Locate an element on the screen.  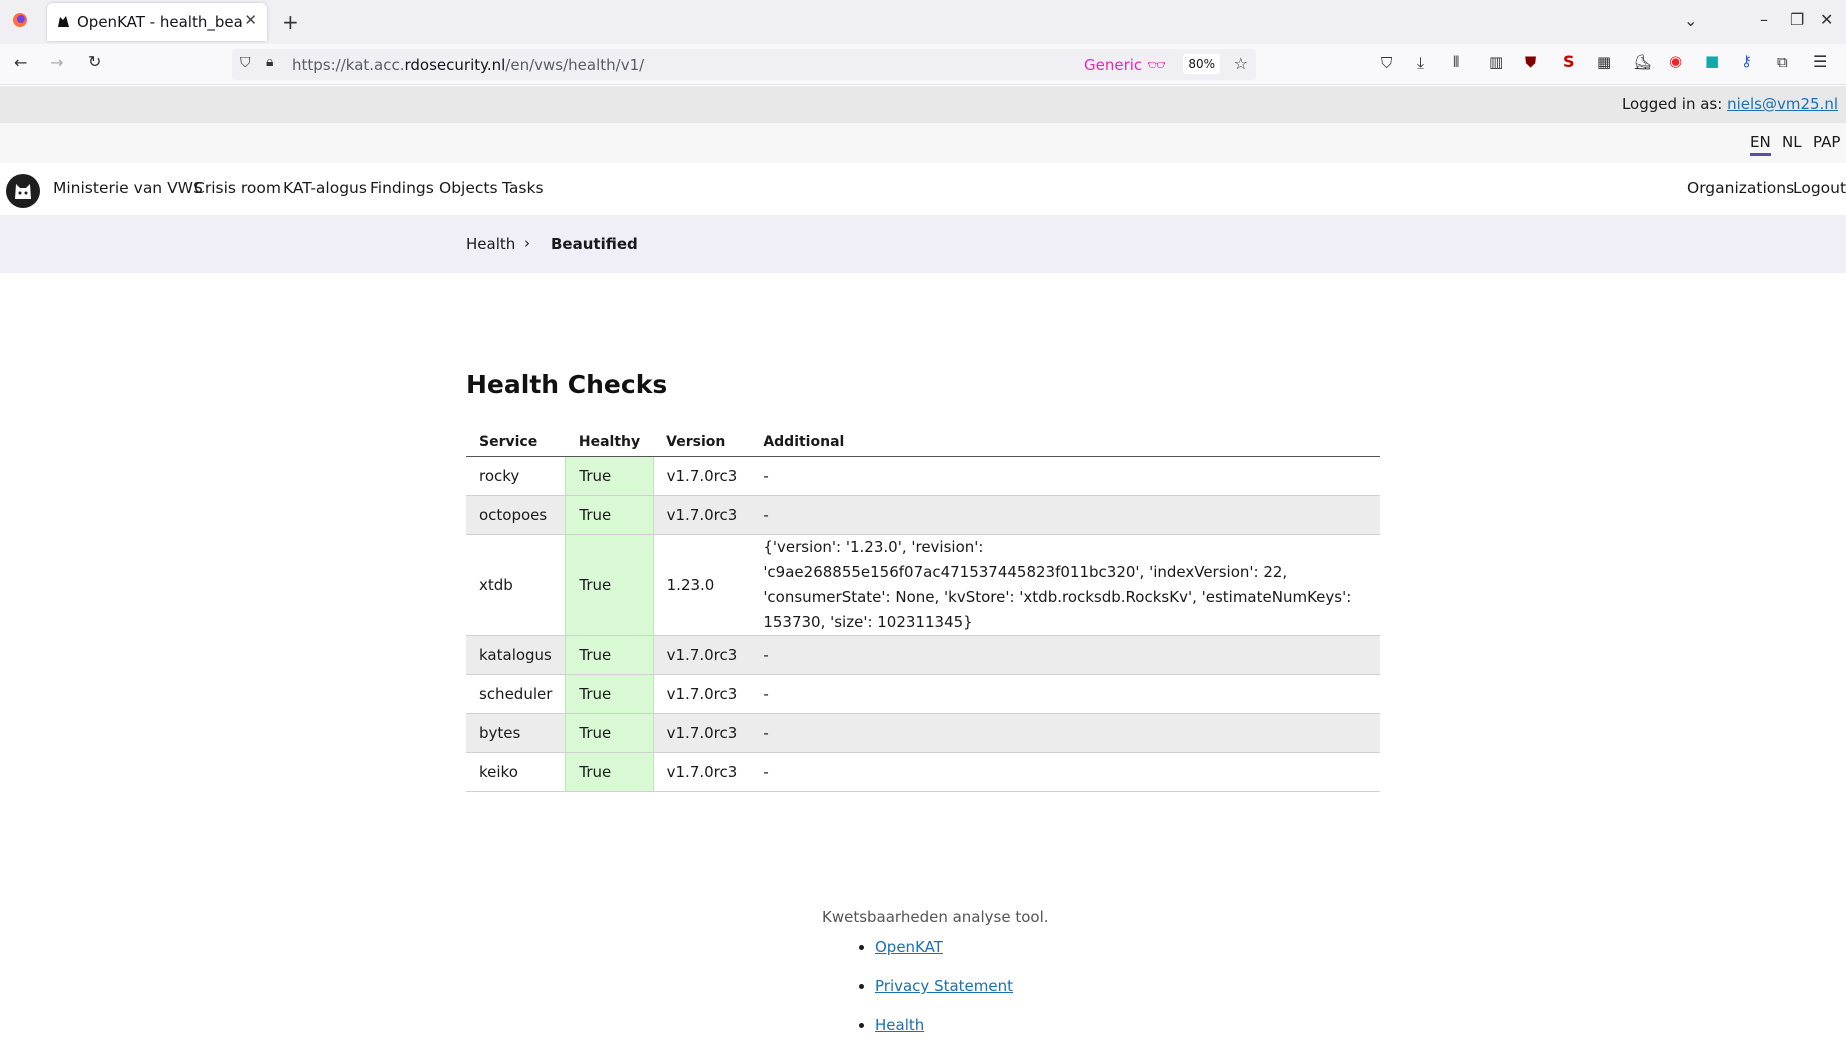
nav-tasks: Tasks is located at coordinates (523, 188).